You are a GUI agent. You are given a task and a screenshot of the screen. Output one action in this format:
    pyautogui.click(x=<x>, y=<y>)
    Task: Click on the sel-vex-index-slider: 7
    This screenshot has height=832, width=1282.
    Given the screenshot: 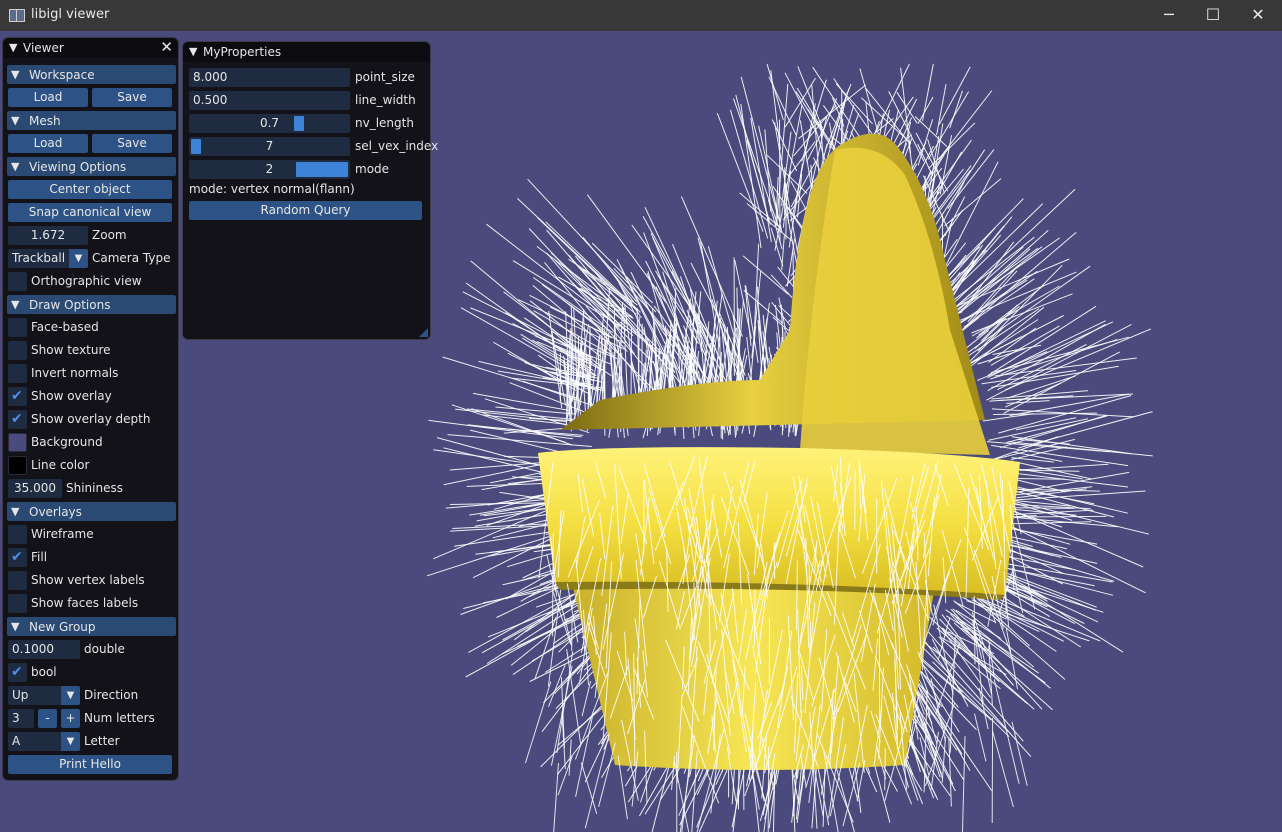 What is the action you would take?
    pyautogui.click(x=269, y=146)
    